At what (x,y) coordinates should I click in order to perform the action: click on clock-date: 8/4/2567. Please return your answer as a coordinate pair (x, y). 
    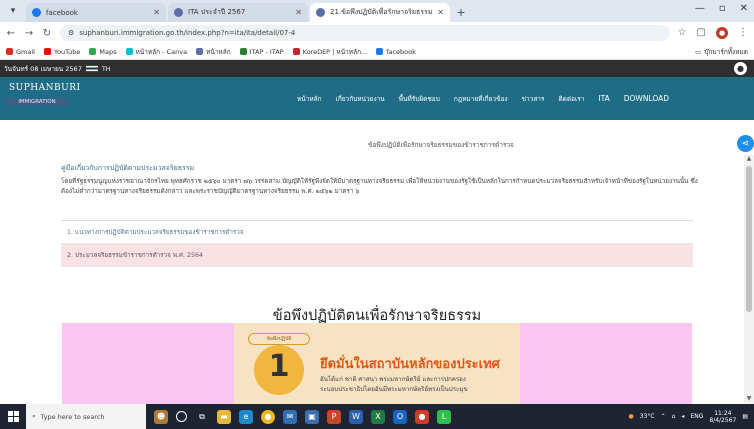
    Looking at the image, I should click on (723, 420).